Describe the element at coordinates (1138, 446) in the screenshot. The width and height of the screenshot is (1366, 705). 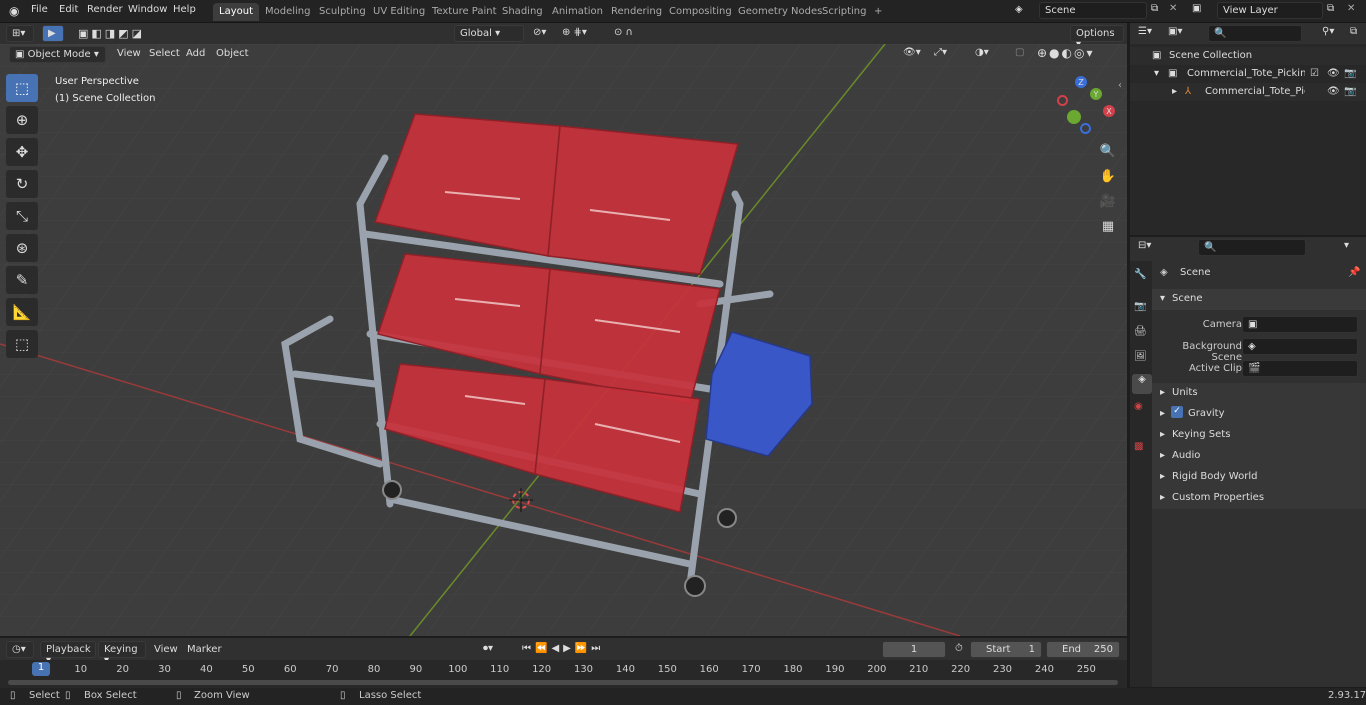
I see `texture-tab-icon: ▩` at that location.